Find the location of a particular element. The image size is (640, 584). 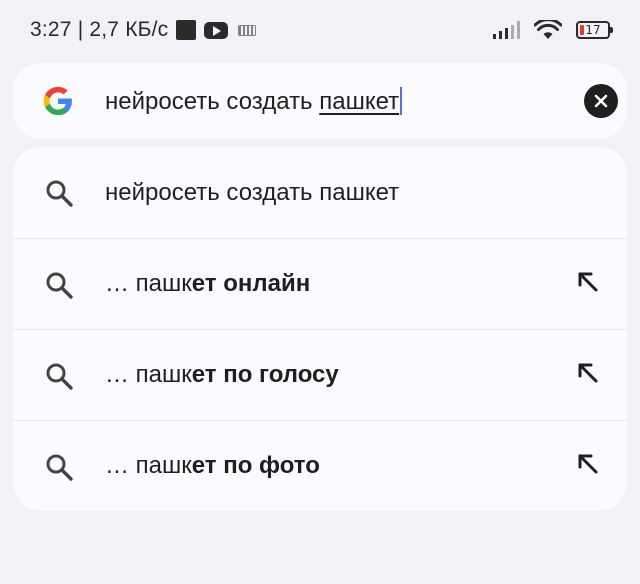

text-caret is located at coordinates (401, 101).